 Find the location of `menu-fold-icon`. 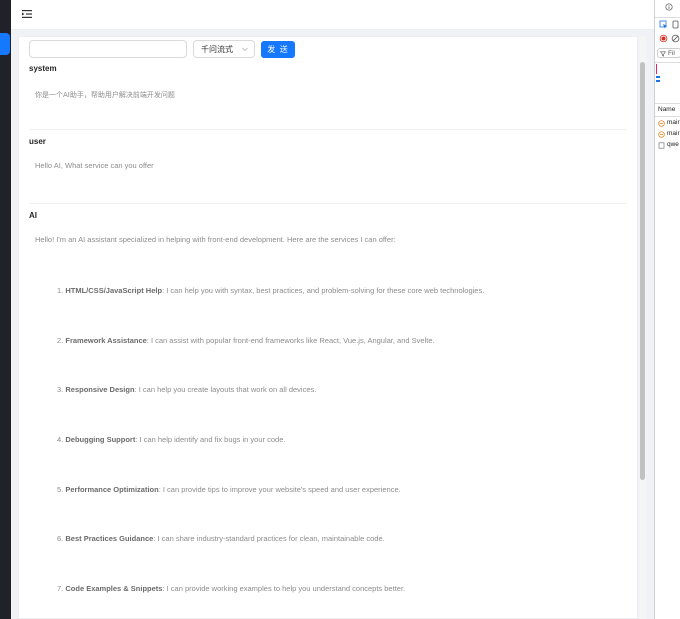

menu-fold-icon is located at coordinates (27, 14).